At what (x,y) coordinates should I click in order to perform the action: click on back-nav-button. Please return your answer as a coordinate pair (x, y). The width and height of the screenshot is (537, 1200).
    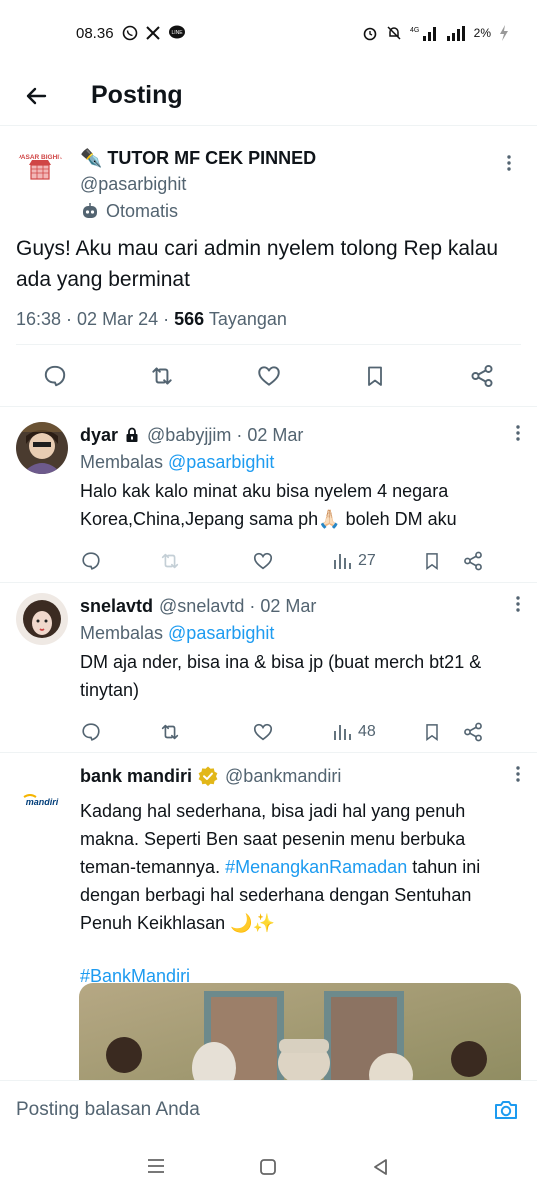
    Looking at the image, I should click on (381, 1169).